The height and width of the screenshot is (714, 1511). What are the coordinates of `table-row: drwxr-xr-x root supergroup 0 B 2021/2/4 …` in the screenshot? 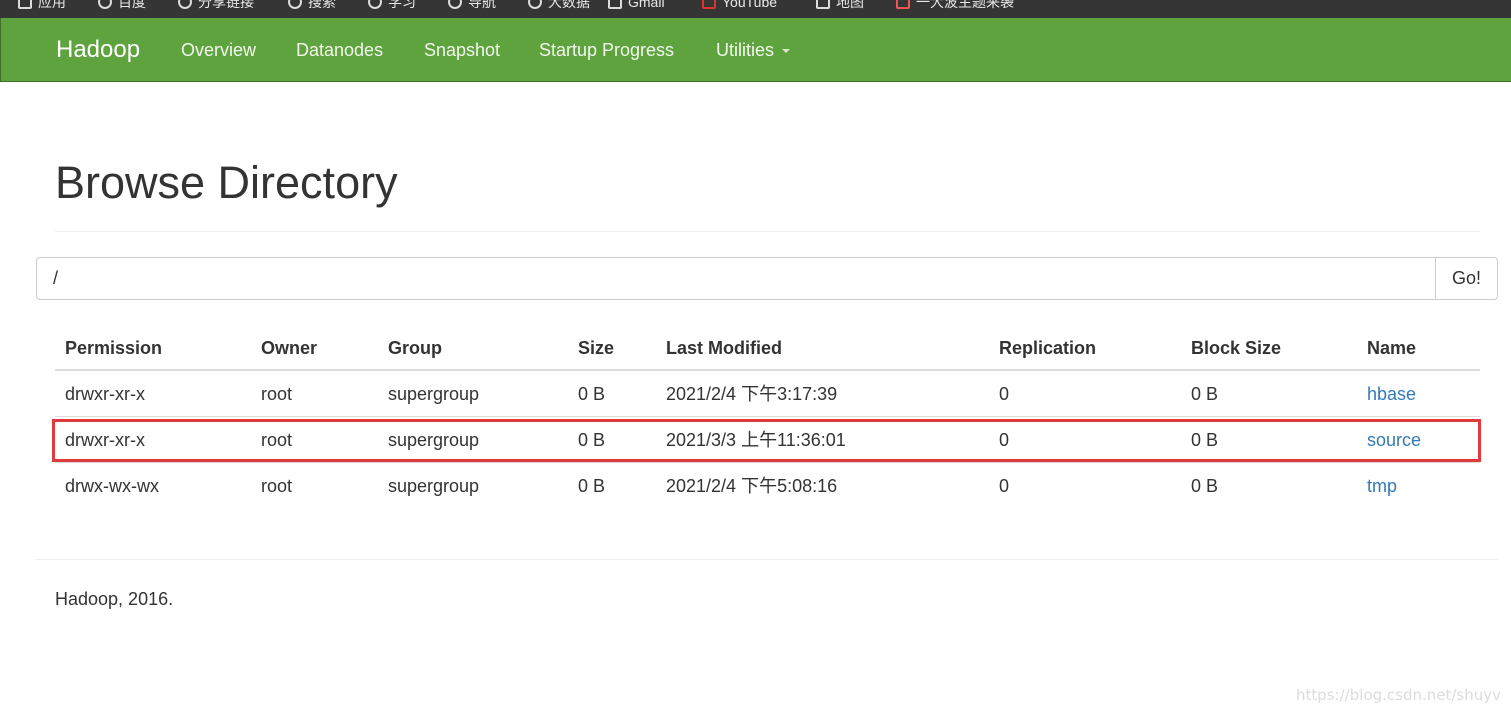 It's located at (767, 394).